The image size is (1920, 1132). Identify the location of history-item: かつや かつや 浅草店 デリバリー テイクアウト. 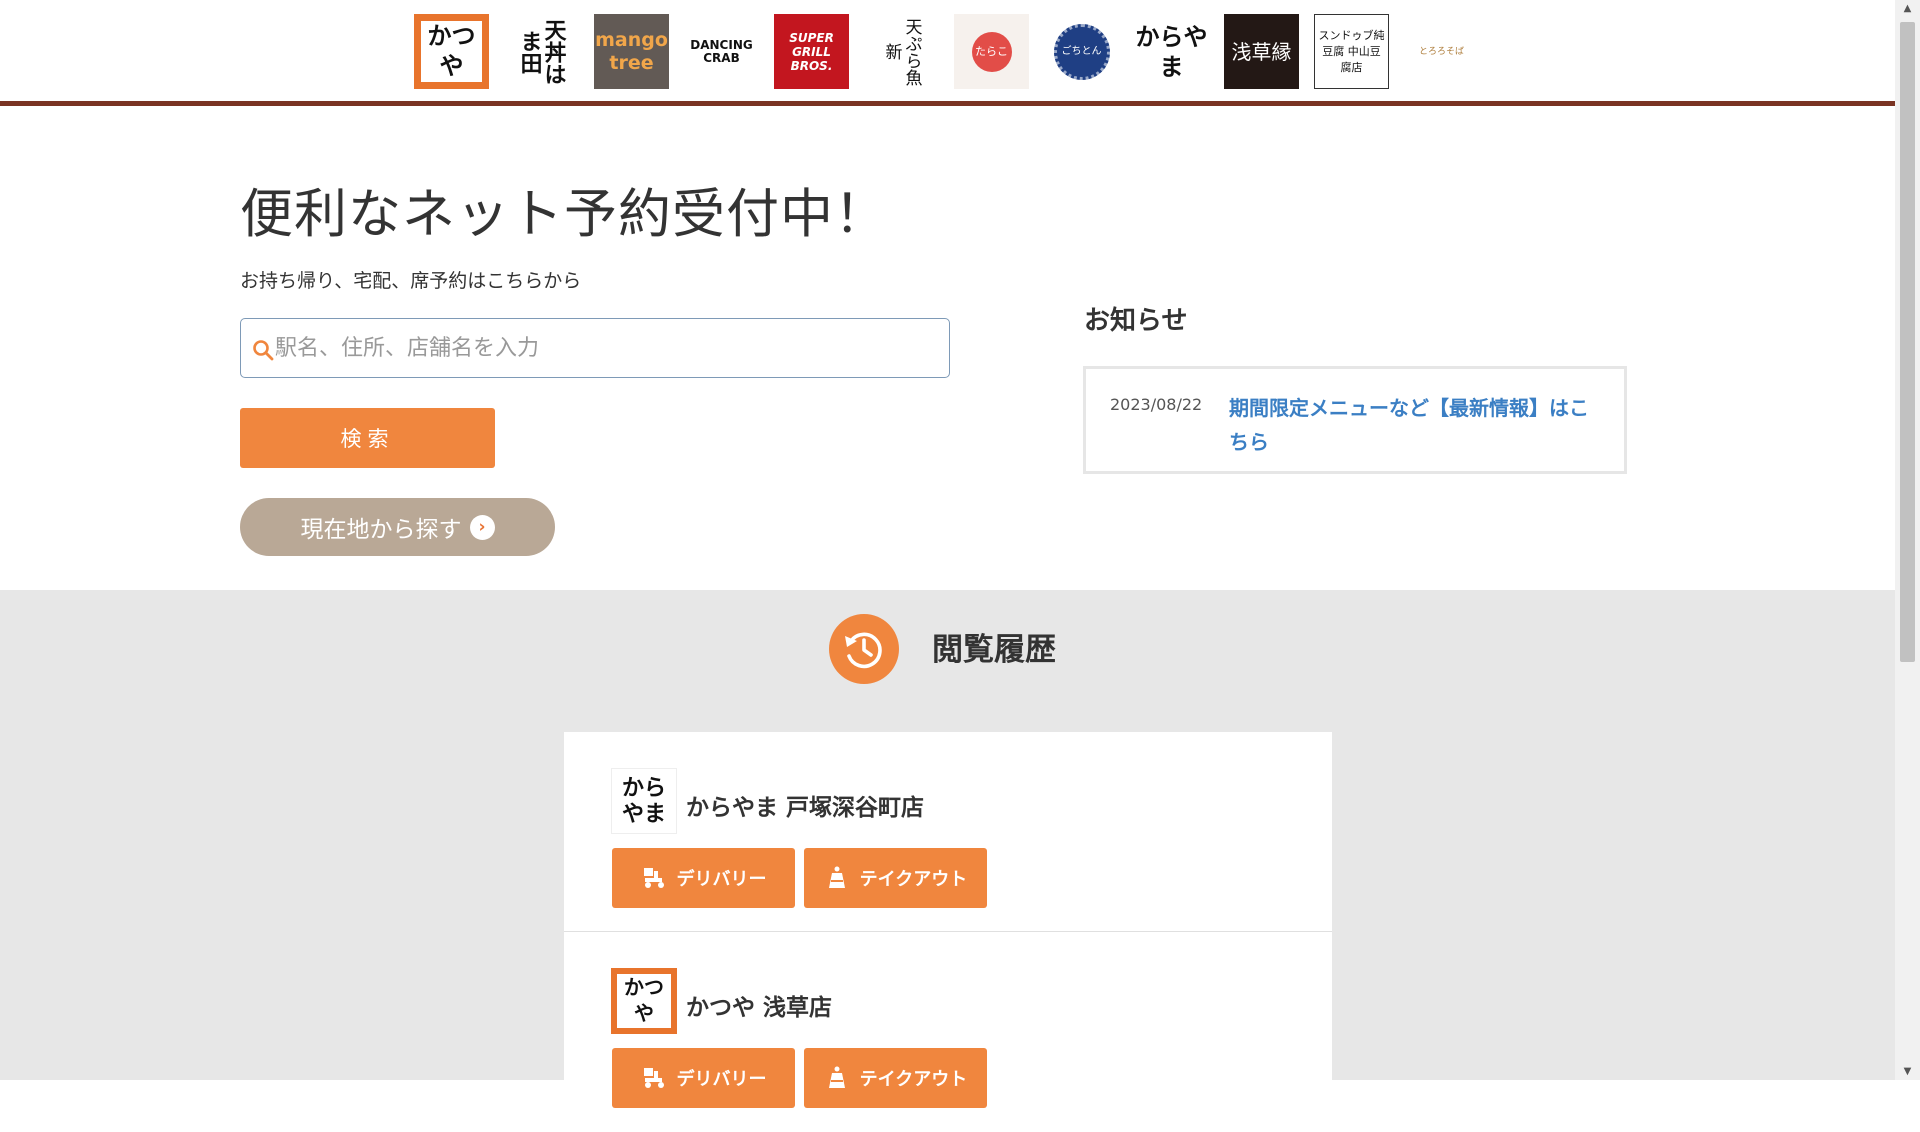
(948, 1032).